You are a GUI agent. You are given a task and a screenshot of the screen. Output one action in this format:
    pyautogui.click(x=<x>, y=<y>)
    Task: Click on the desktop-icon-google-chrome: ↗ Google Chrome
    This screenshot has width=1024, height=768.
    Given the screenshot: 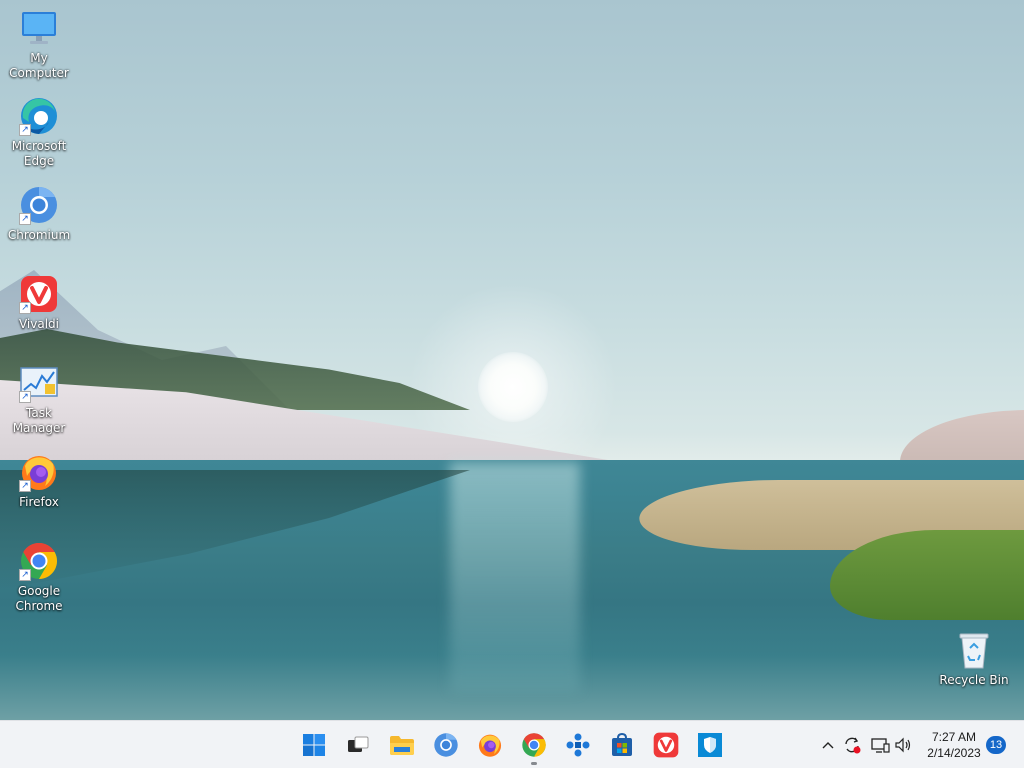 What is the action you would take?
    pyautogui.click(x=39, y=577)
    